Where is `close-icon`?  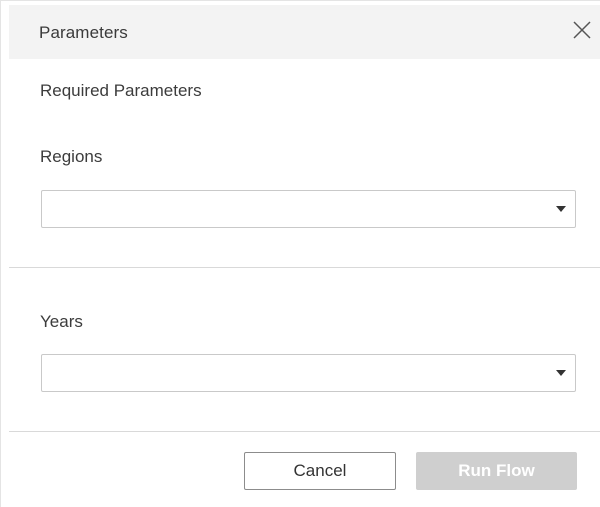 close-icon is located at coordinates (582, 30).